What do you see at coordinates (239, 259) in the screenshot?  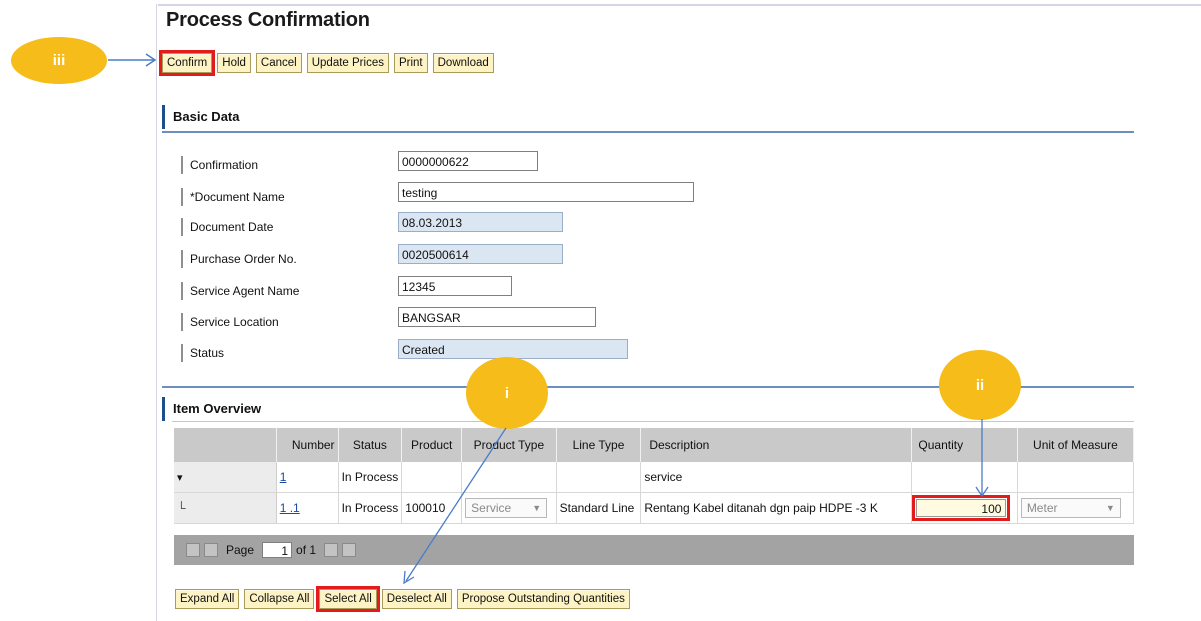 I see `purchase-order-label: Purchase Order No.` at bounding box center [239, 259].